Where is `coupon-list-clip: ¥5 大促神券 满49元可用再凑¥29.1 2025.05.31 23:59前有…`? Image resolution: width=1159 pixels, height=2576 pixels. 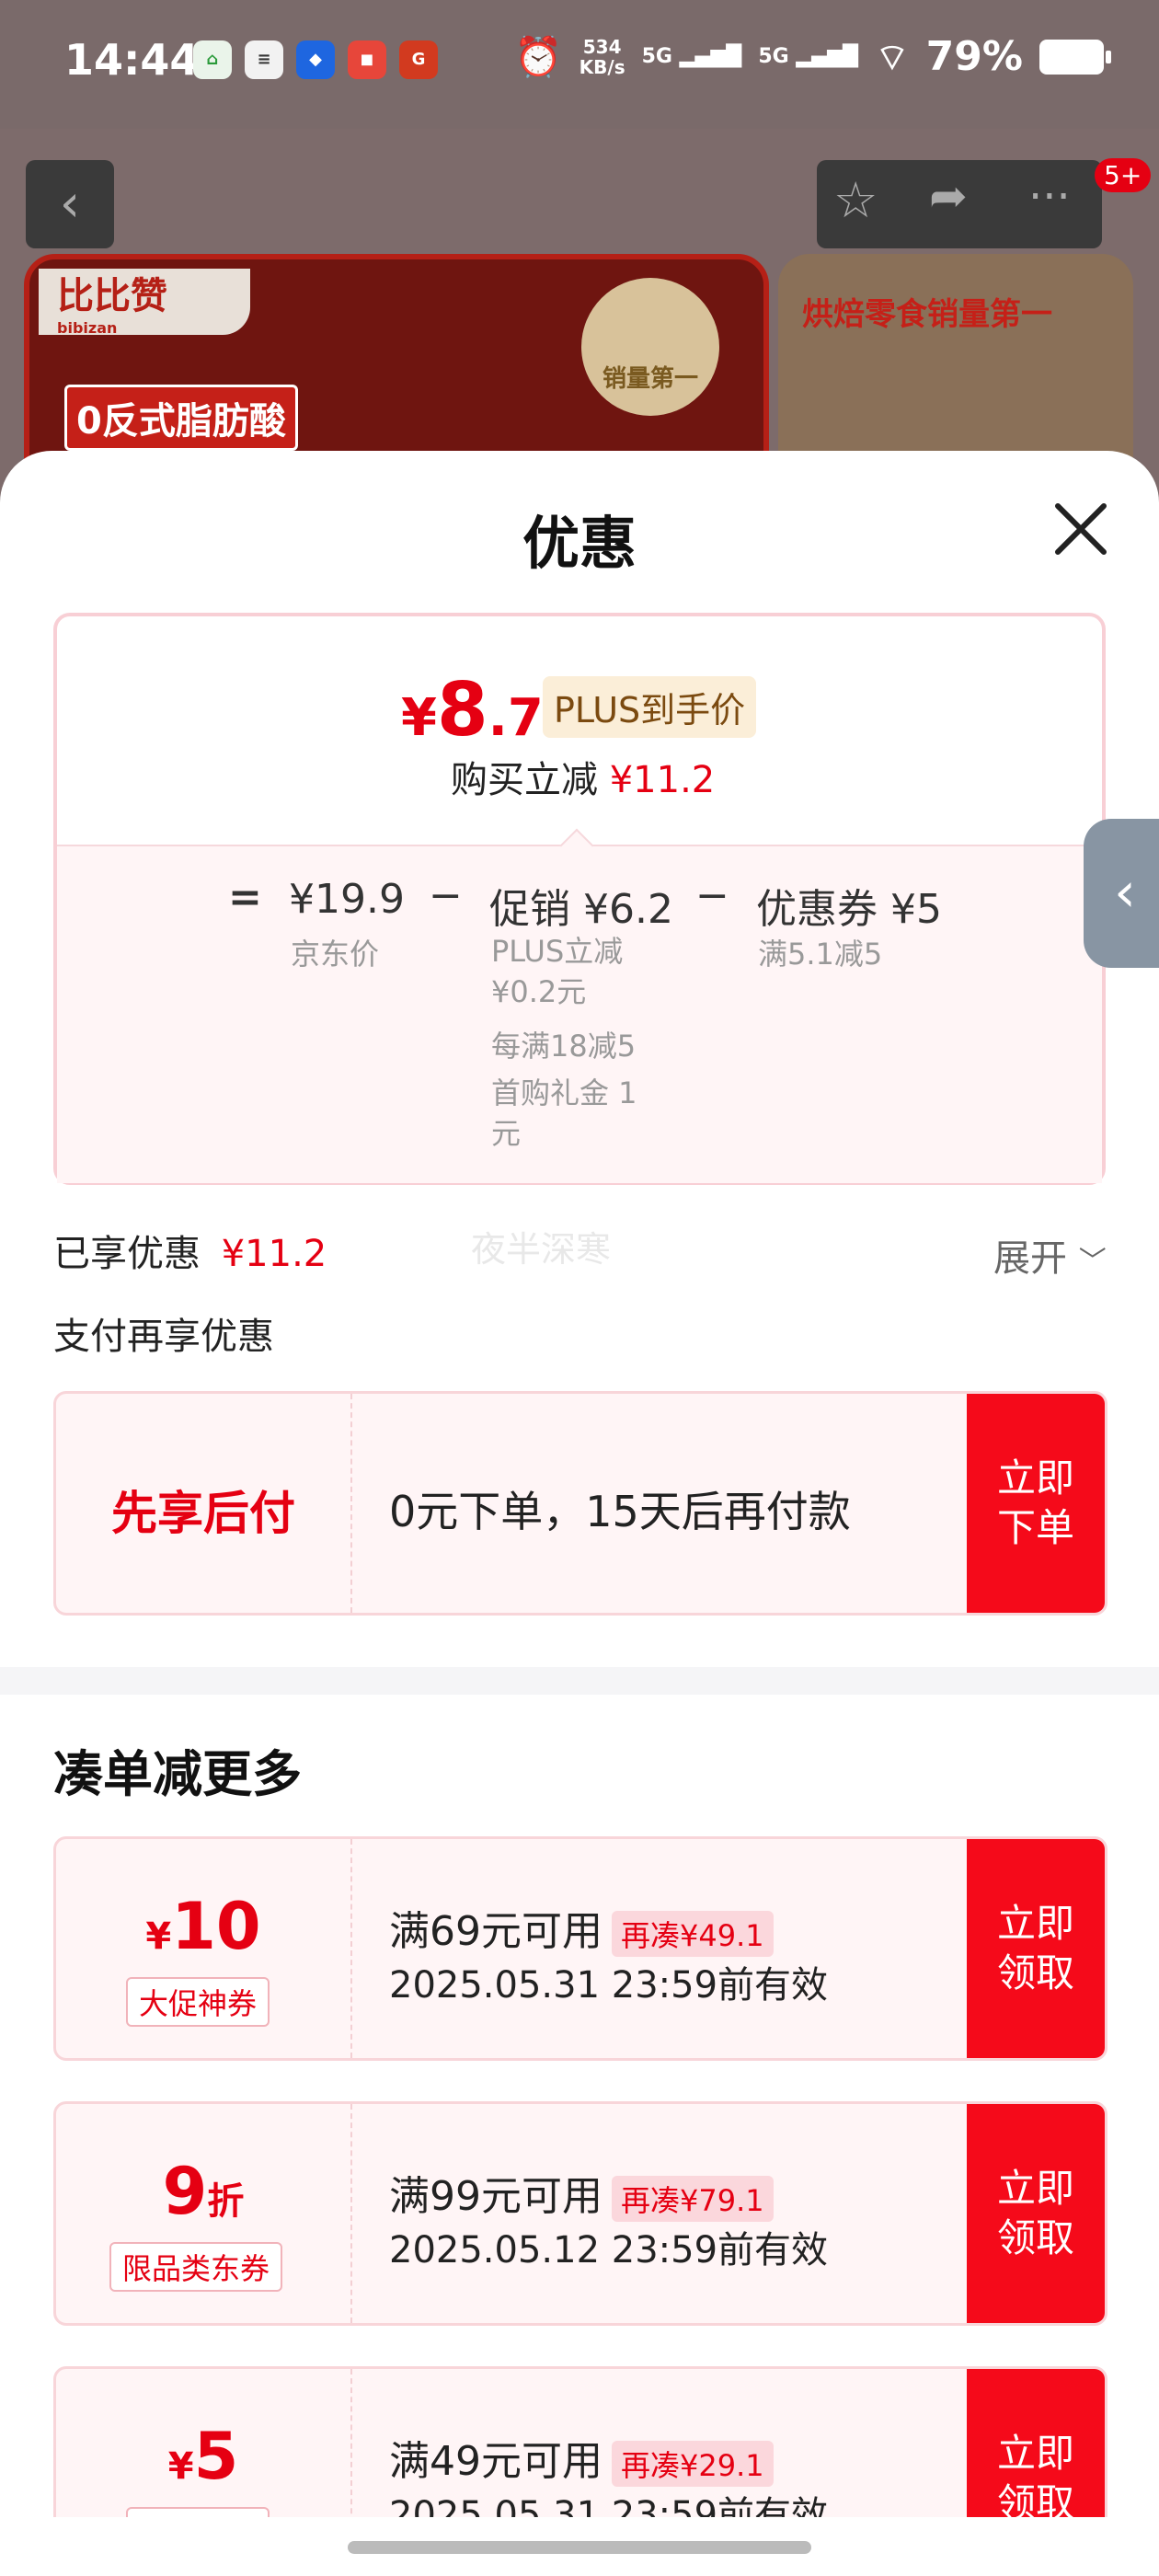
coupon-list-clip: ¥5 大促神券 满49元可用再凑¥29.1 2025.05.31 23:59前有… is located at coordinates (579, 2436).